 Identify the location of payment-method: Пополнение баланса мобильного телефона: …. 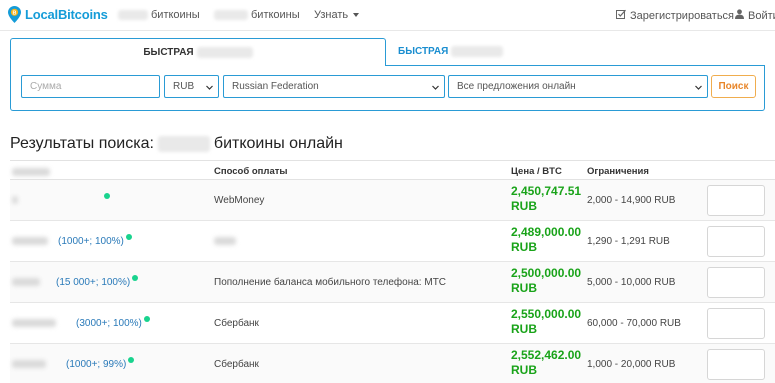
(330, 282).